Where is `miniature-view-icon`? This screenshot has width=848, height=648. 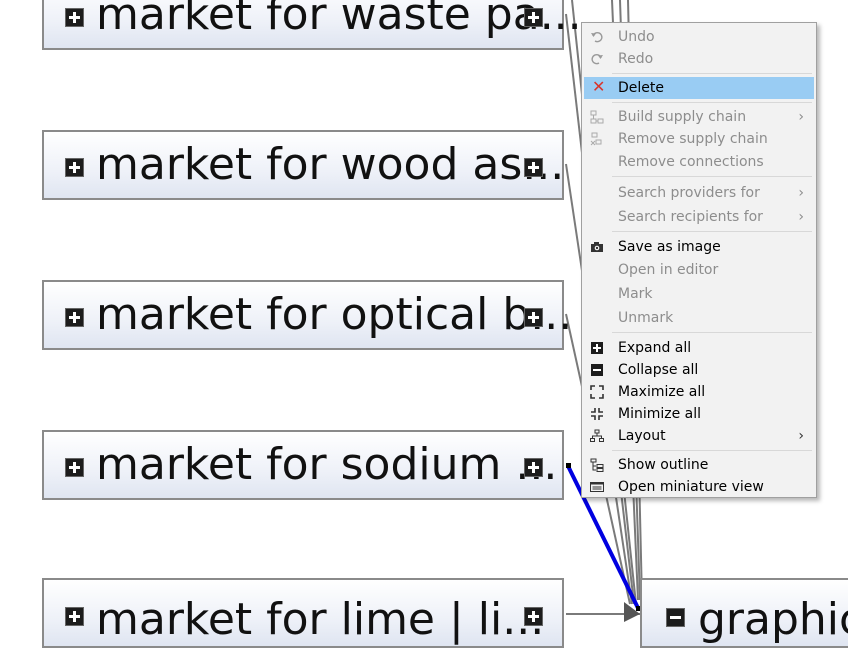
miniature-view-icon is located at coordinates (597, 487).